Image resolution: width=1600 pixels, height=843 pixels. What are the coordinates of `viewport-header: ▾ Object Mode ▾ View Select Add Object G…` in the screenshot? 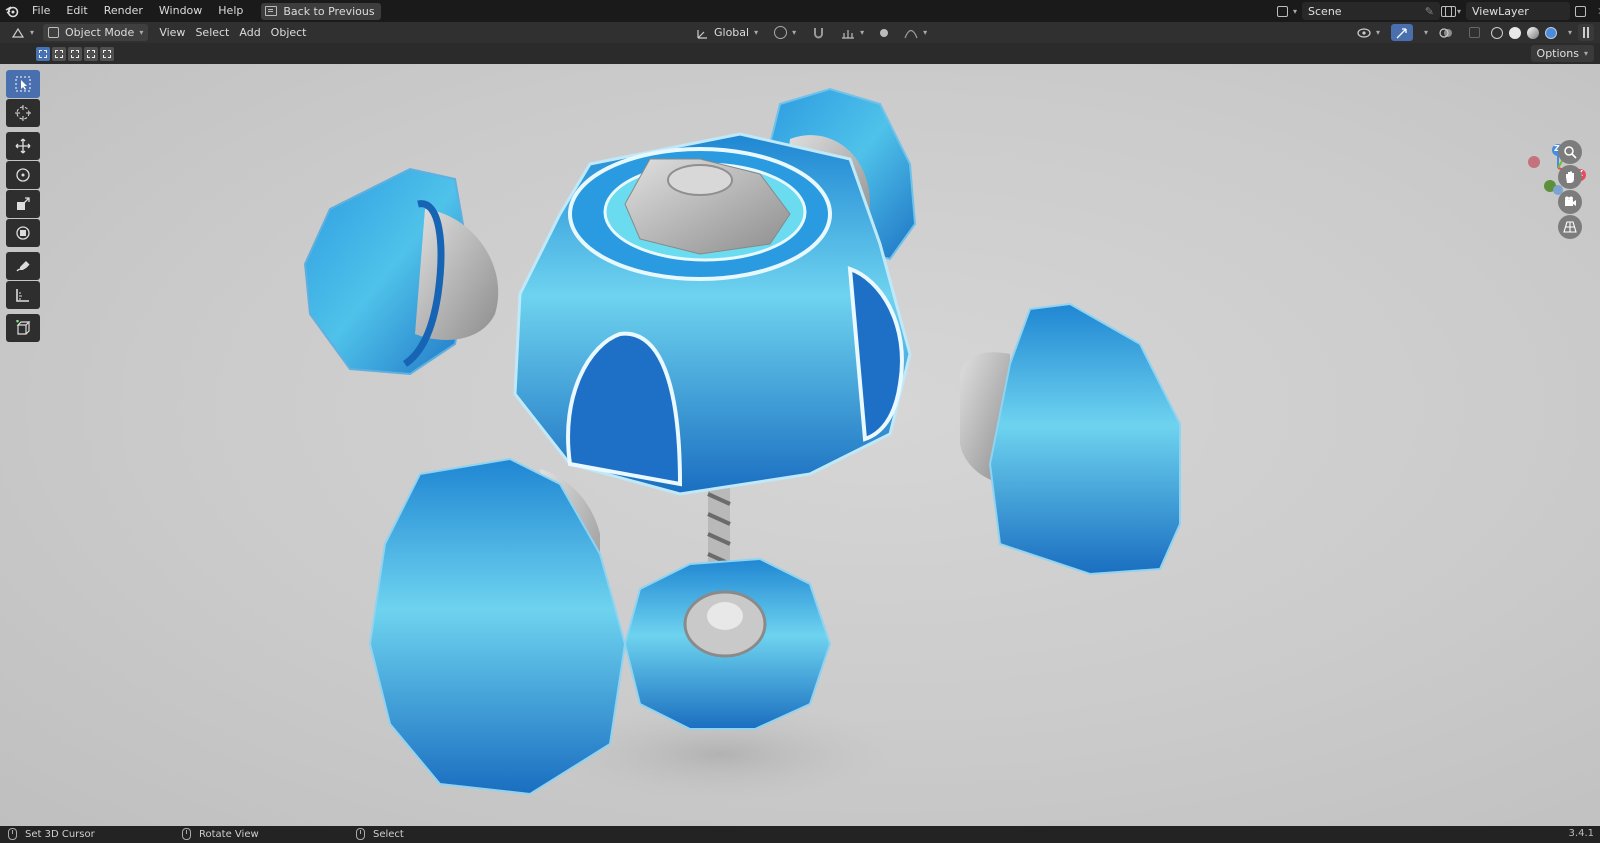 It's located at (800, 32).